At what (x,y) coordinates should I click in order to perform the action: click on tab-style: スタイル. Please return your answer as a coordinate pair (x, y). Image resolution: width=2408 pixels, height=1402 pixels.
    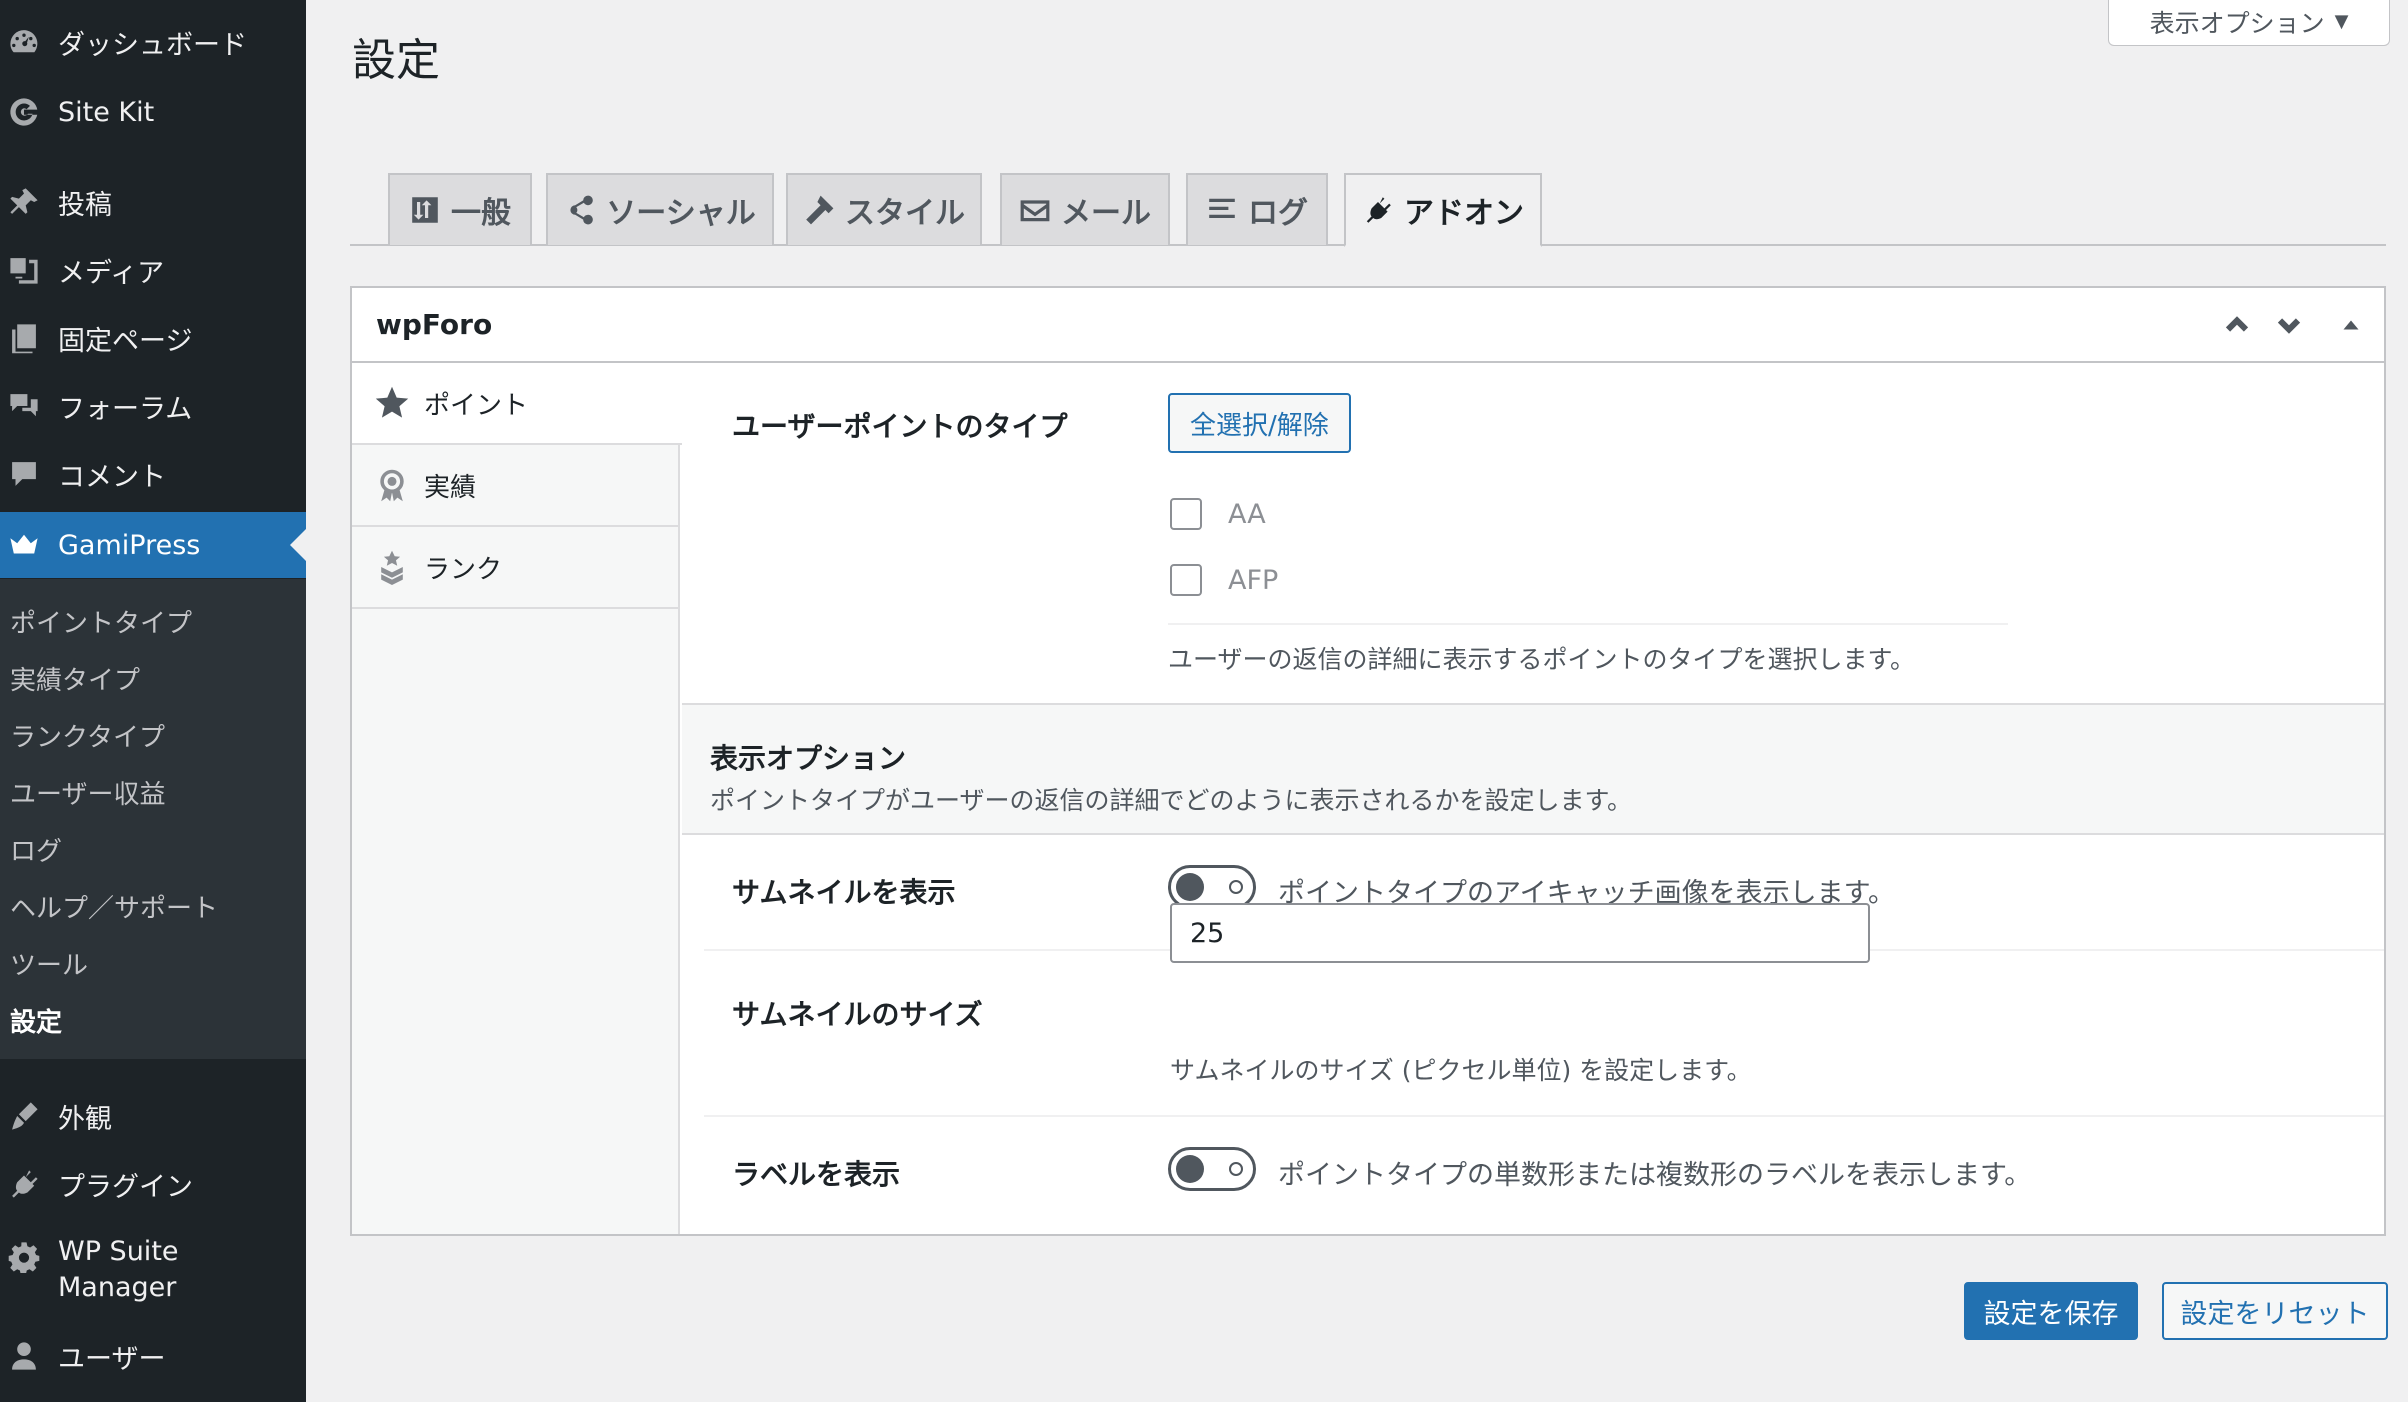
    Looking at the image, I should click on (884, 209).